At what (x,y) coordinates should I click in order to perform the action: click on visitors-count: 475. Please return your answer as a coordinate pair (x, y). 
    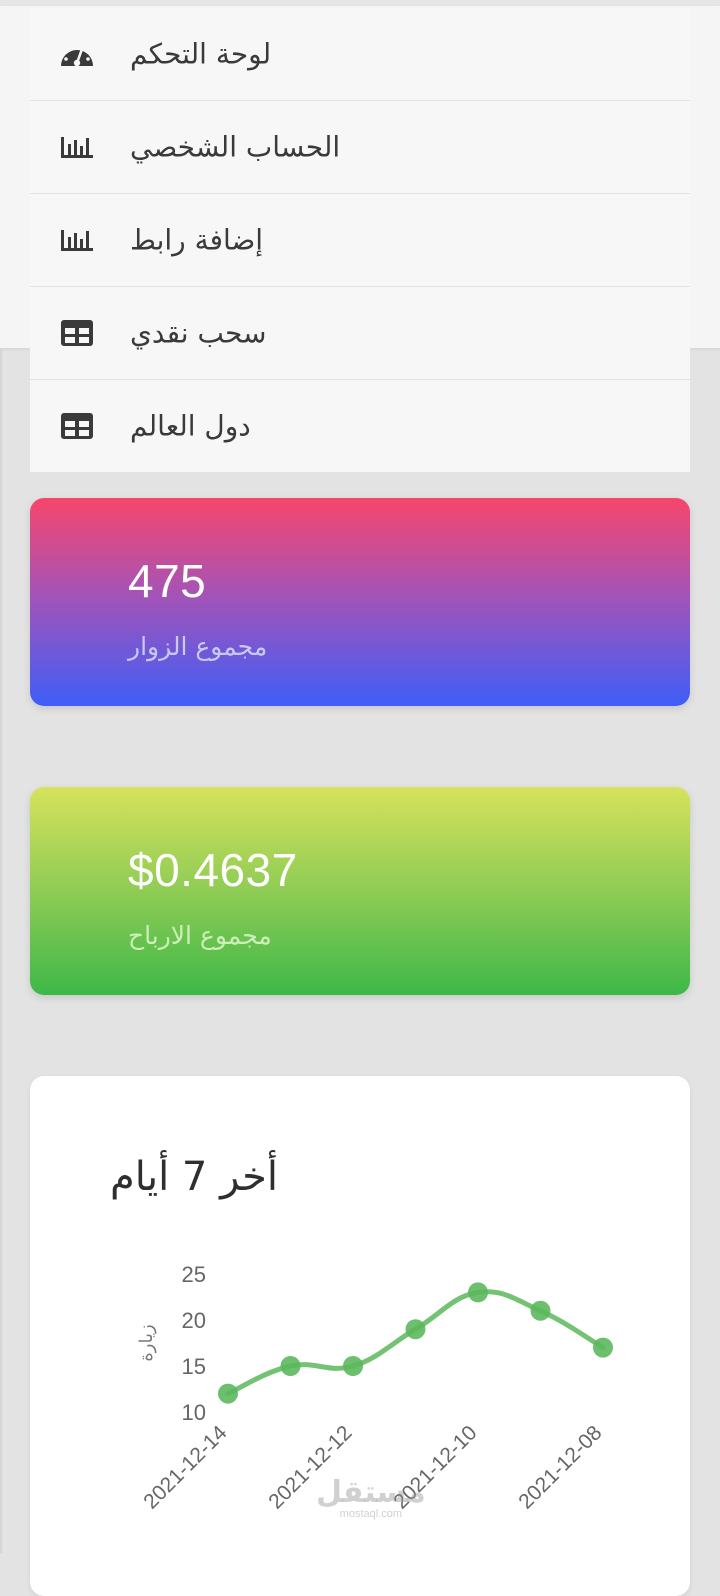
    Looking at the image, I should click on (167, 581).